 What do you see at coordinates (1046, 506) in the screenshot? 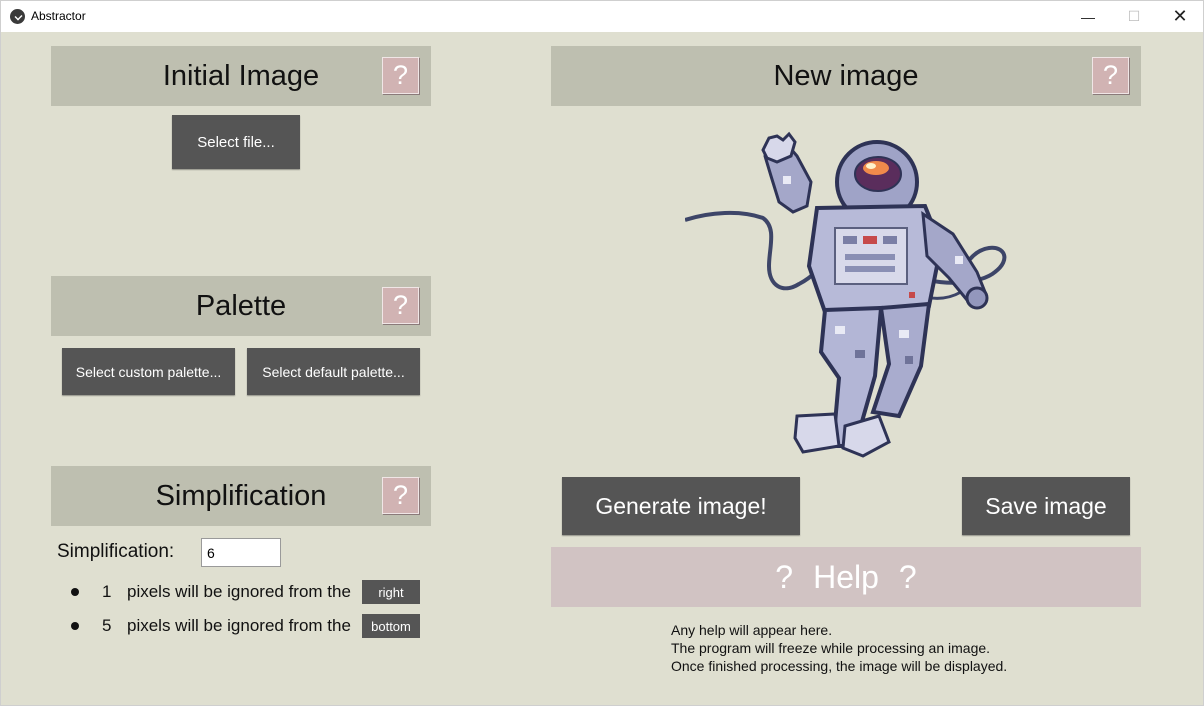
I see `save-image-button: Save image` at bounding box center [1046, 506].